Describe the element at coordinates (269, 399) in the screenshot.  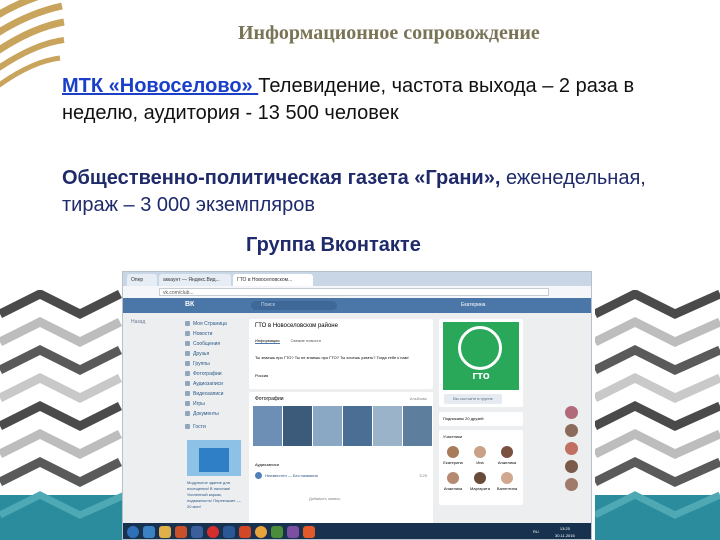
I see `photos-label: Фотографии` at that location.